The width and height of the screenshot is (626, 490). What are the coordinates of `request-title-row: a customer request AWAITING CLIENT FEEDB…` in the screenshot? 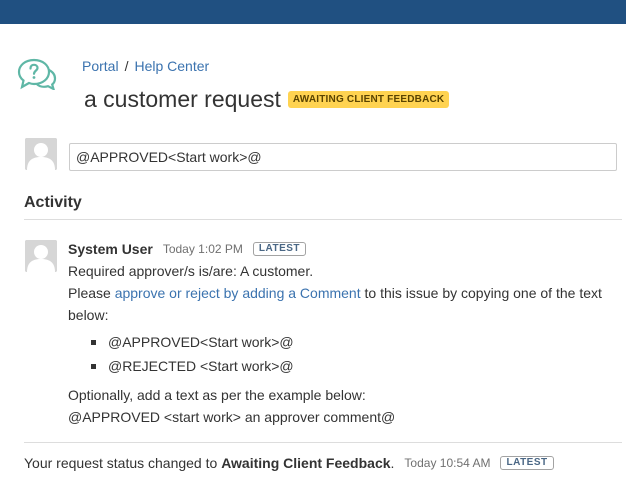 It's located at (267, 99).